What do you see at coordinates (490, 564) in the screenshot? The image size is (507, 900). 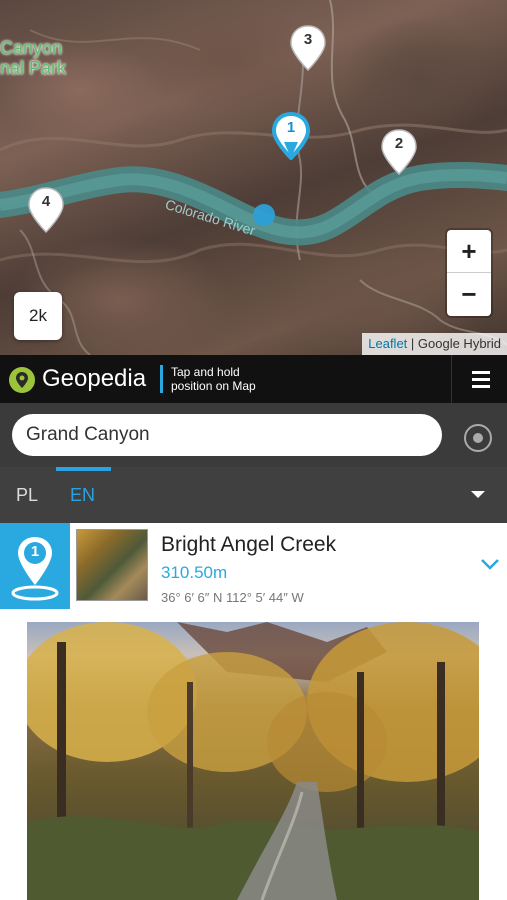 I see `chevron-down-icon` at bounding box center [490, 564].